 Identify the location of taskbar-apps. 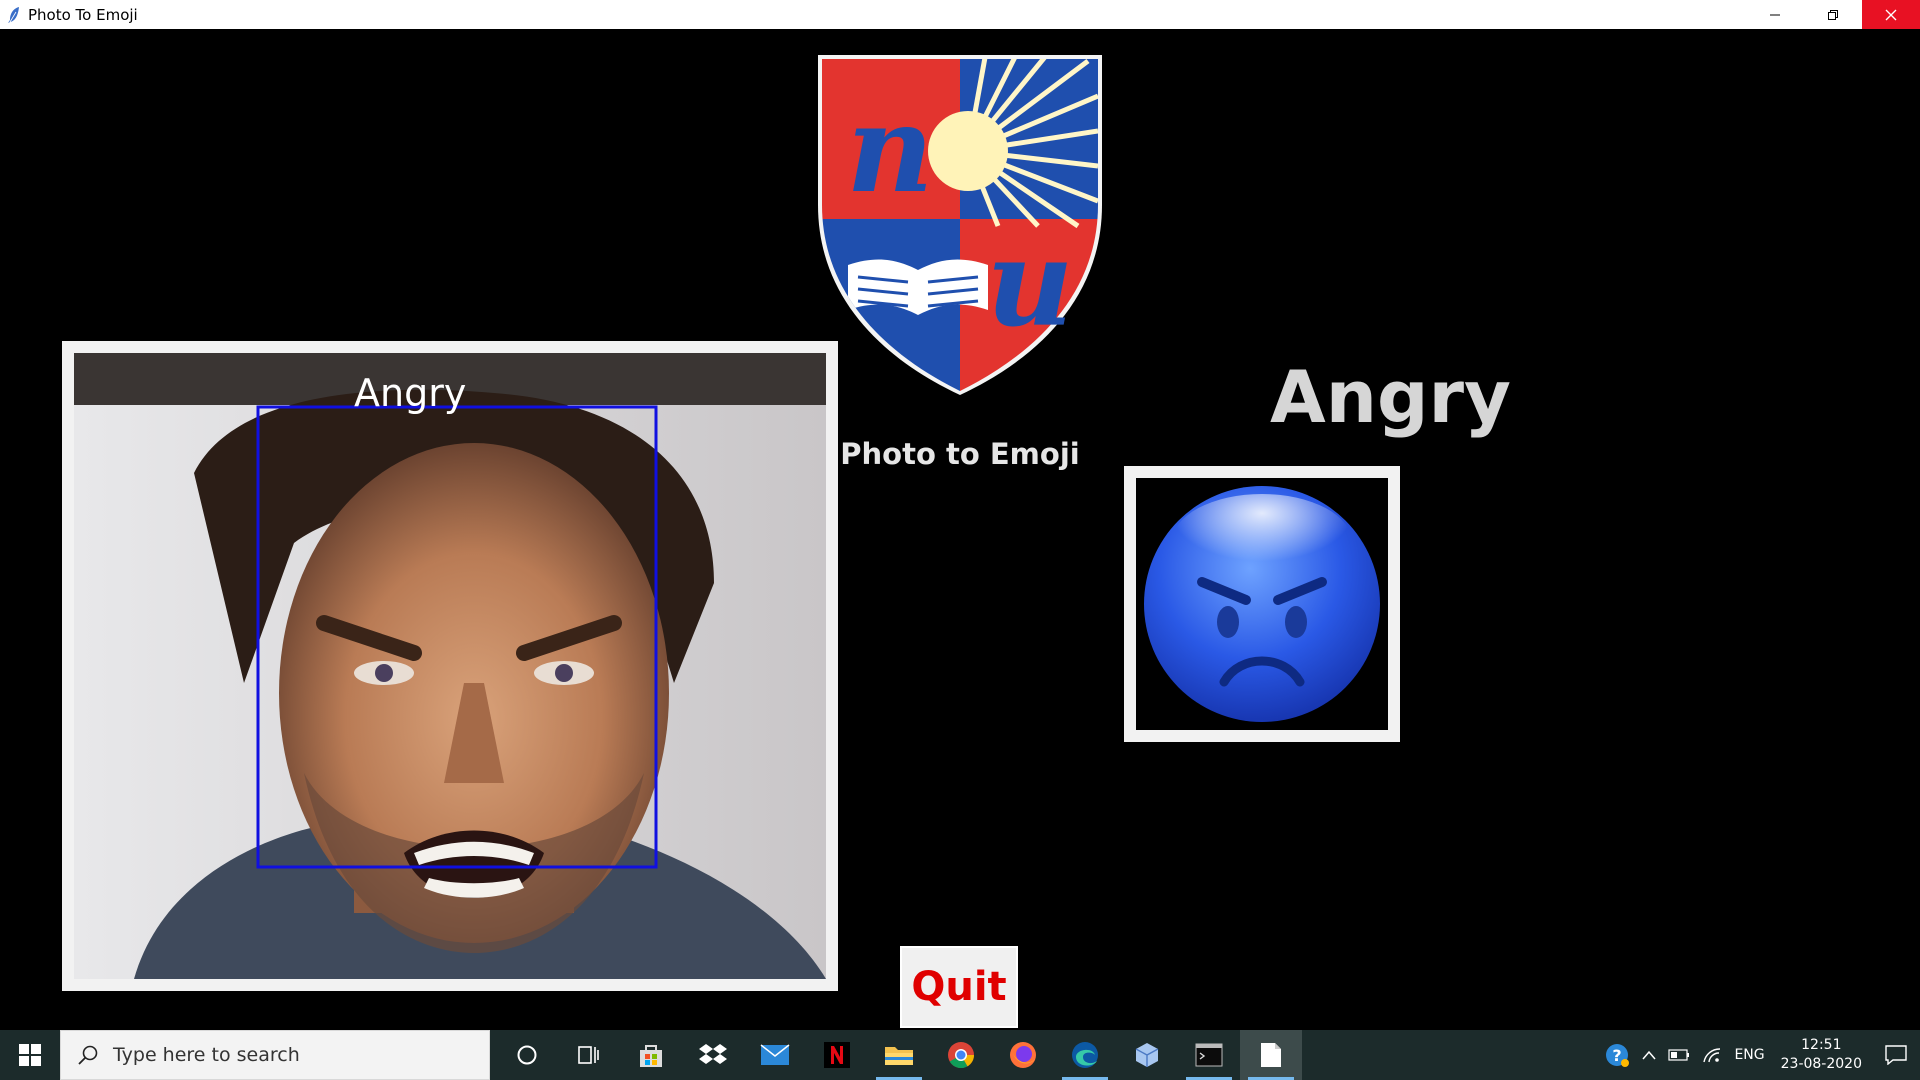
(899, 1055).